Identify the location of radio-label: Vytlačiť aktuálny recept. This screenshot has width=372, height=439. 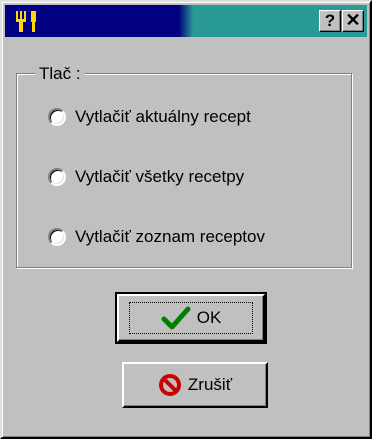
(163, 116).